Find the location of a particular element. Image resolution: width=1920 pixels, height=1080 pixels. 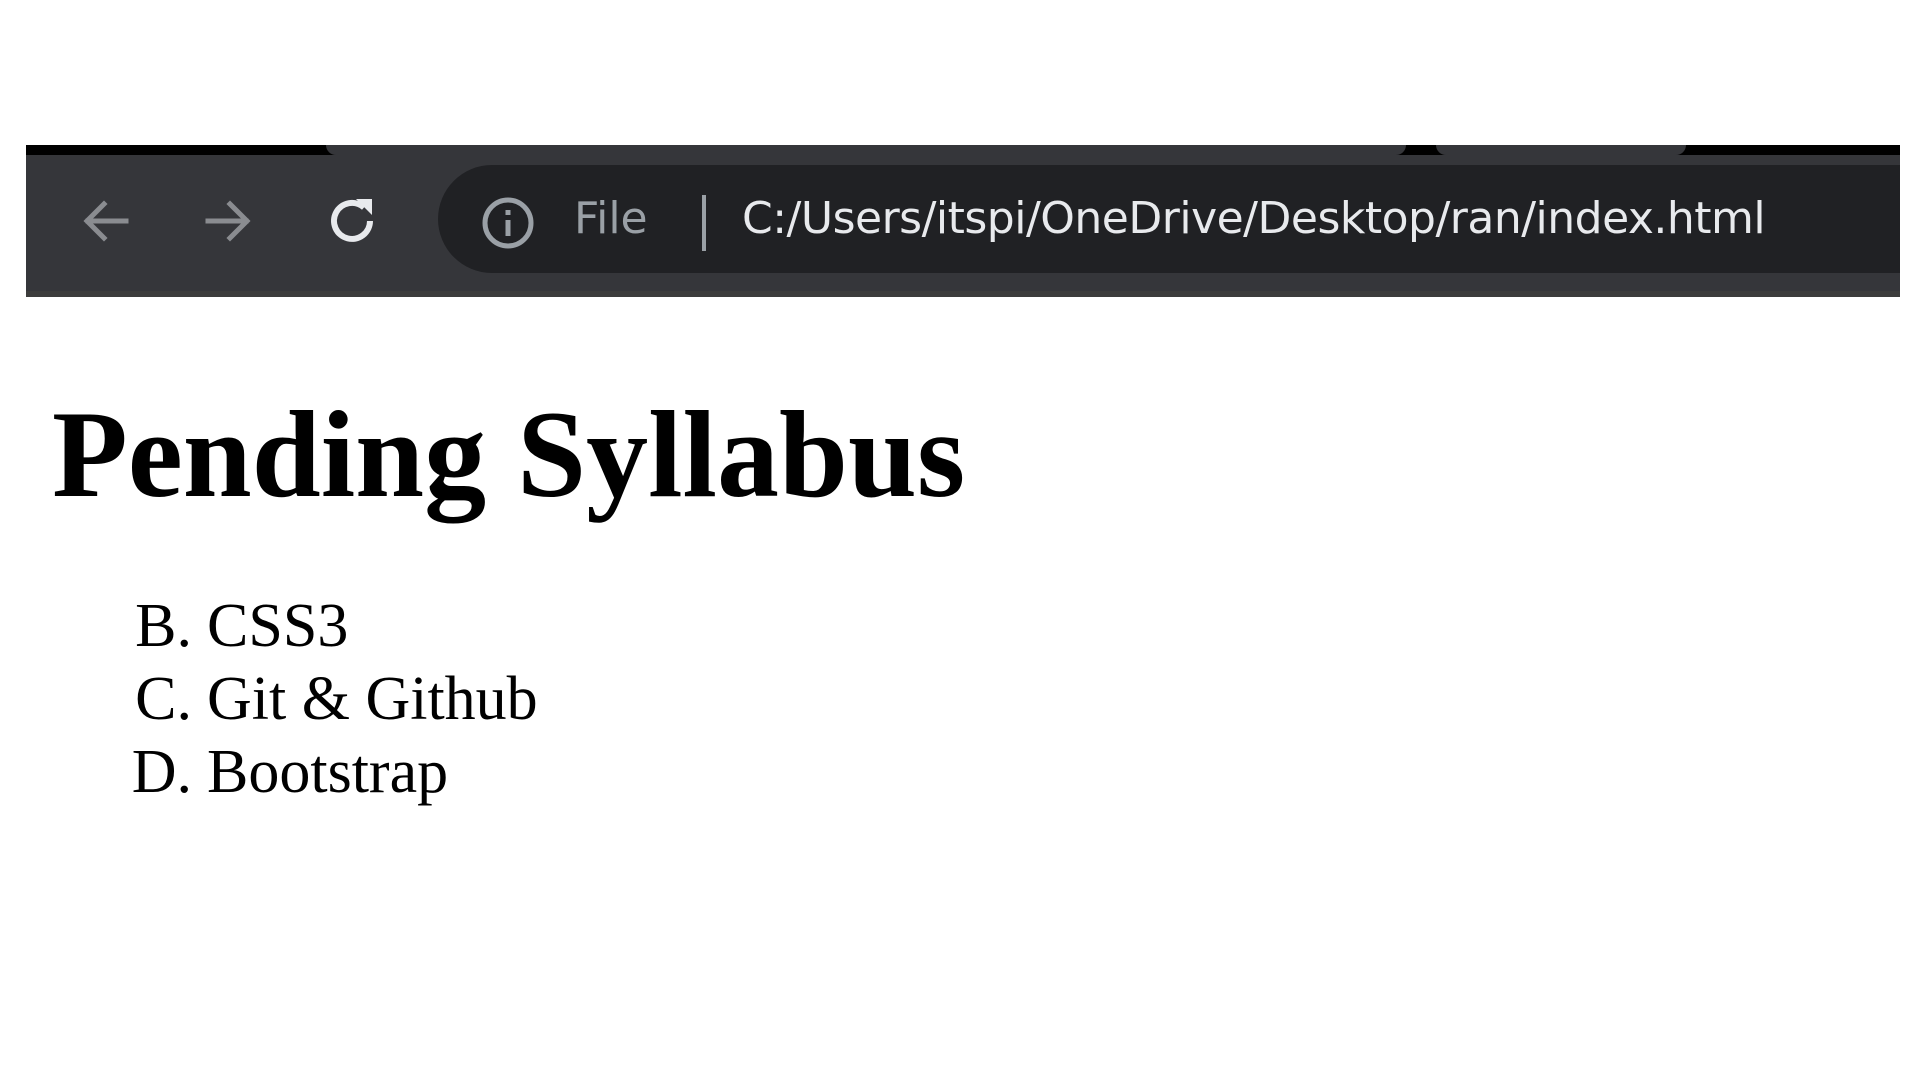

page-title: Pending Syllabus is located at coordinates (509, 454).